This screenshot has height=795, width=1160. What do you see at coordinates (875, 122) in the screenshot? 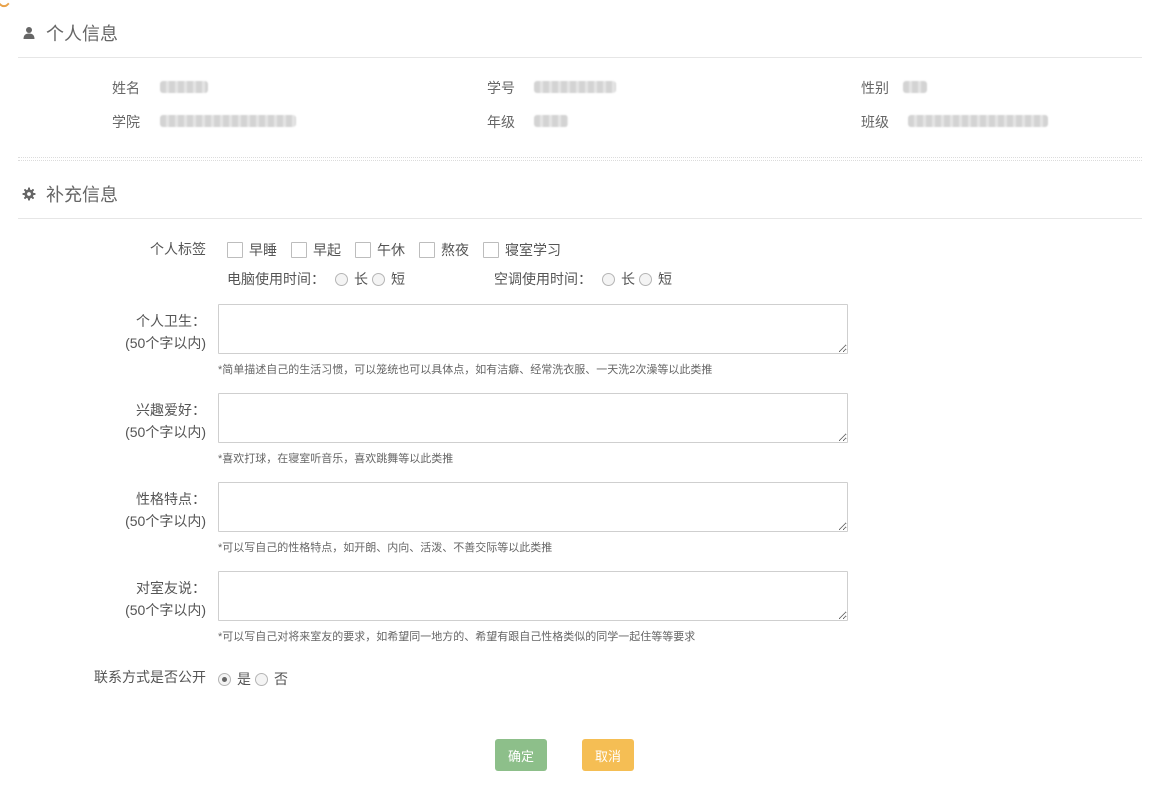
I see `class-label: 班级` at bounding box center [875, 122].